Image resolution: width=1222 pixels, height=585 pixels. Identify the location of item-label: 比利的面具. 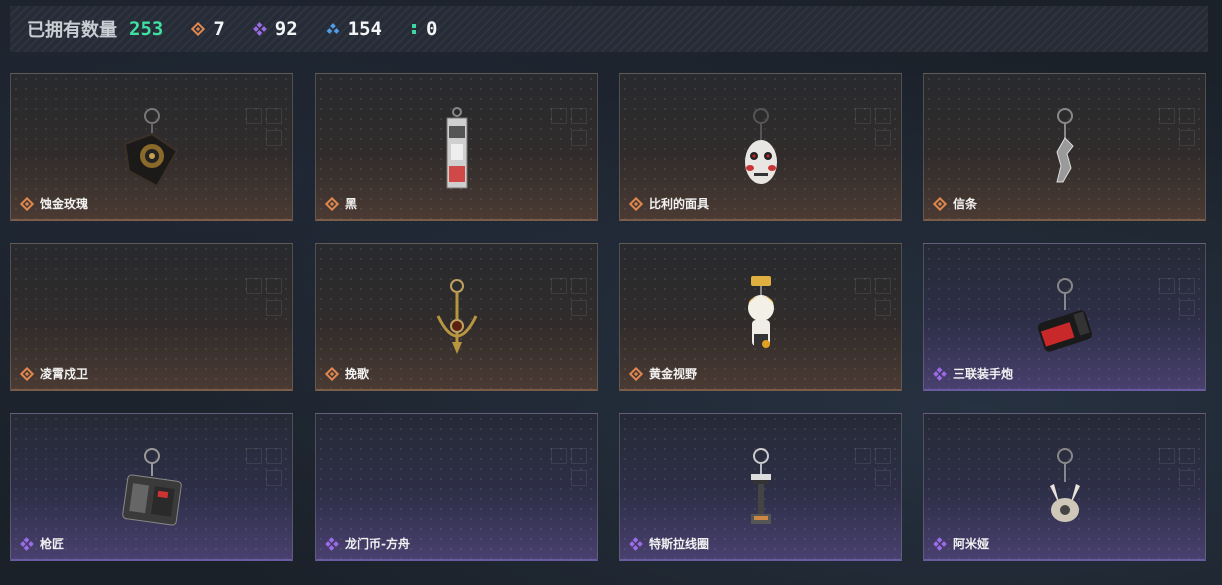
(669, 203).